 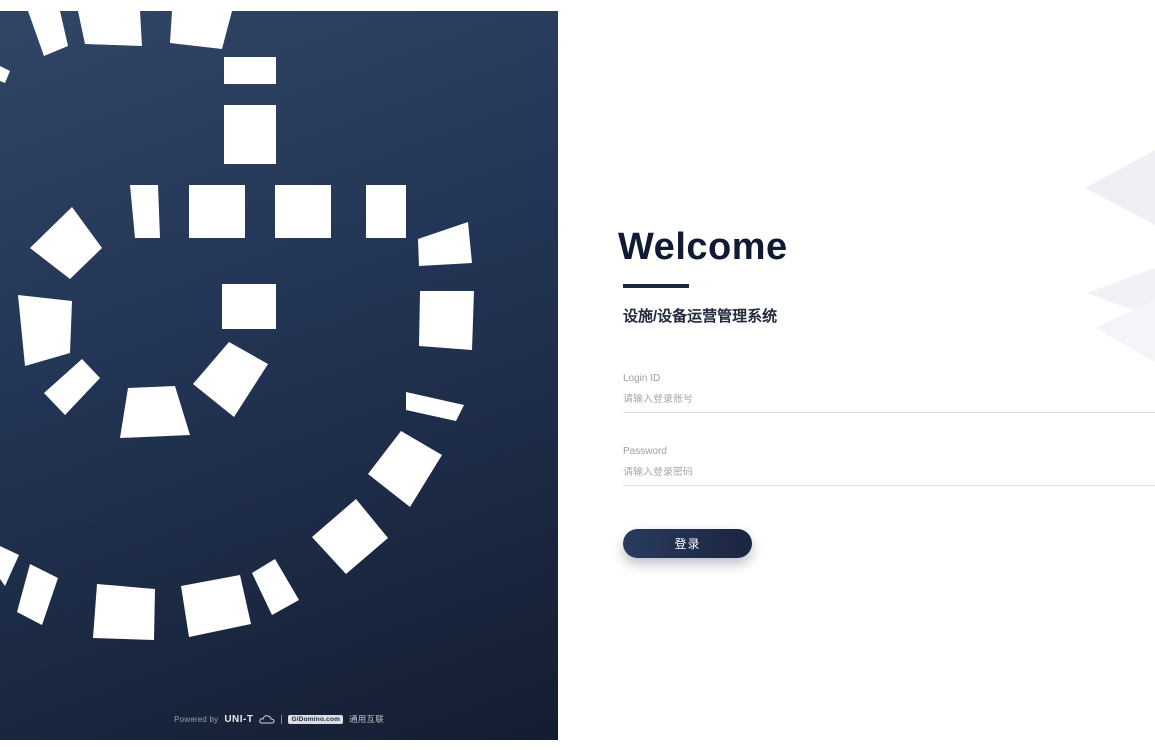 What do you see at coordinates (889, 476) in the screenshot?
I see `password-input` at bounding box center [889, 476].